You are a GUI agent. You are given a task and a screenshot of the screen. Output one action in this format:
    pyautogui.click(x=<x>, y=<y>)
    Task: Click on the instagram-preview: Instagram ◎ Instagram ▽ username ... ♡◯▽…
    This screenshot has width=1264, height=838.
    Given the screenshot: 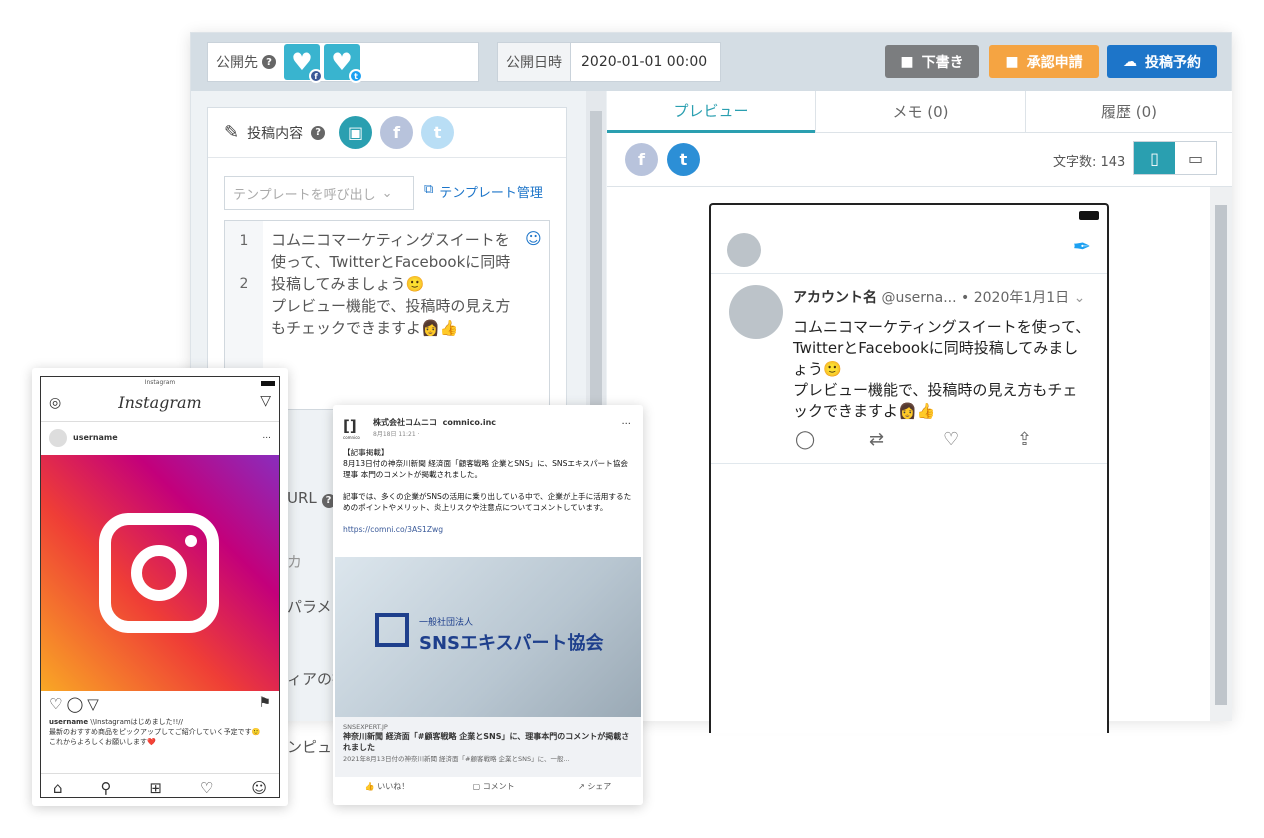 What is the action you would take?
    pyautogui.click(x=160, y=587)
    